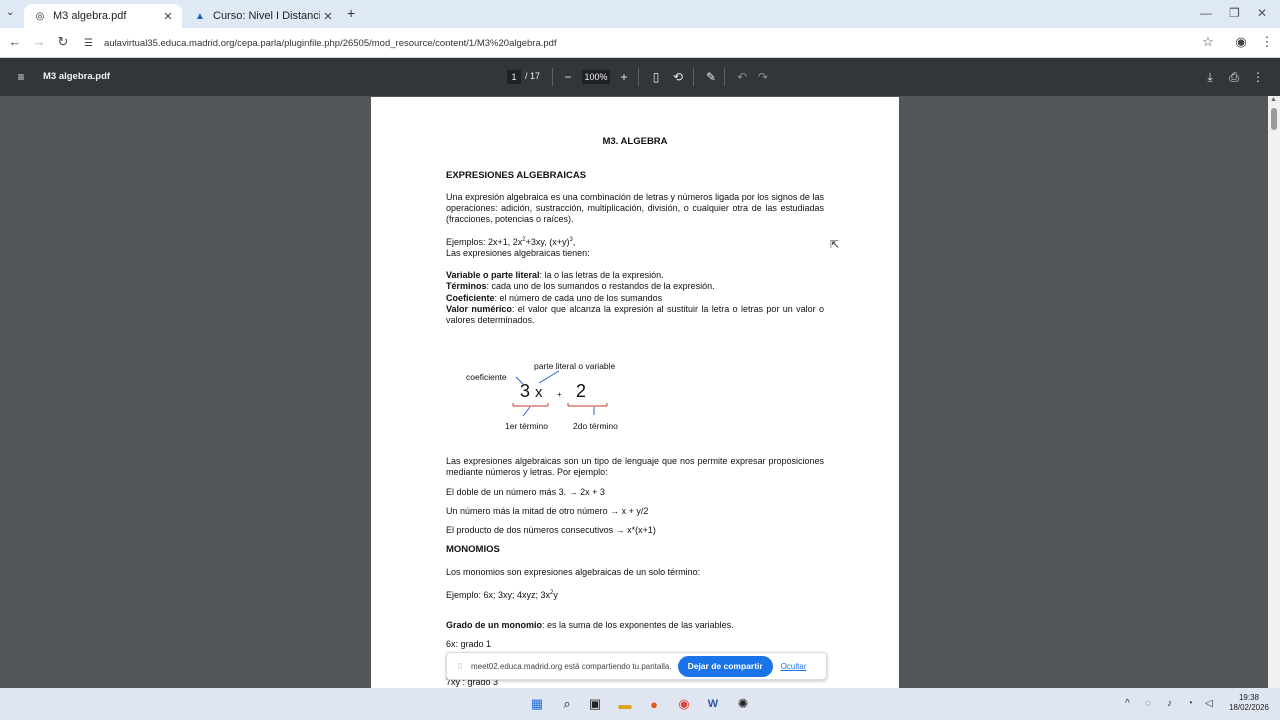  I want to click on tab-m3-algebra: ◎ M3 algebra.pdf ✕, so click(103, 16).